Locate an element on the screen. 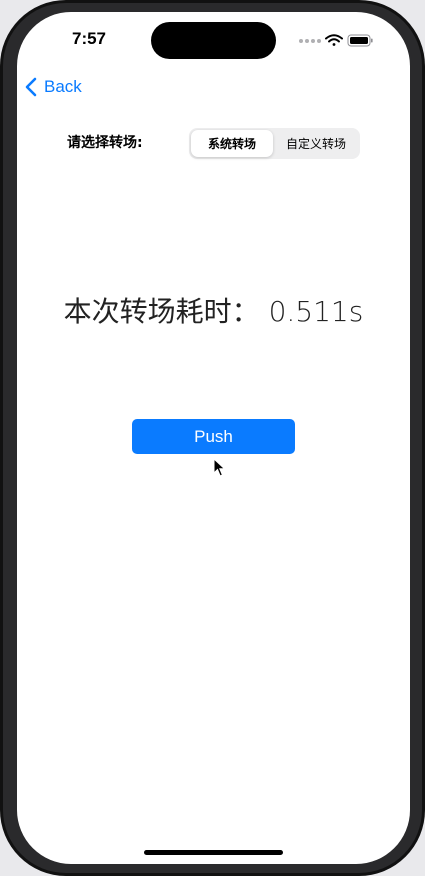 The height and width of the screenshot is (876, 425). mouse-pointer-icon is located at coordinates (219, 467).